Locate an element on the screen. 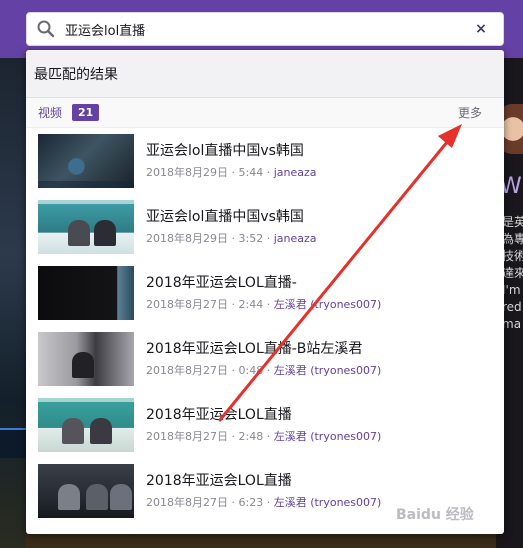  video-meta: 2018年8月27日 · 2:44 · 左溪君 (tryones007) is located at coordinates (264, 304).